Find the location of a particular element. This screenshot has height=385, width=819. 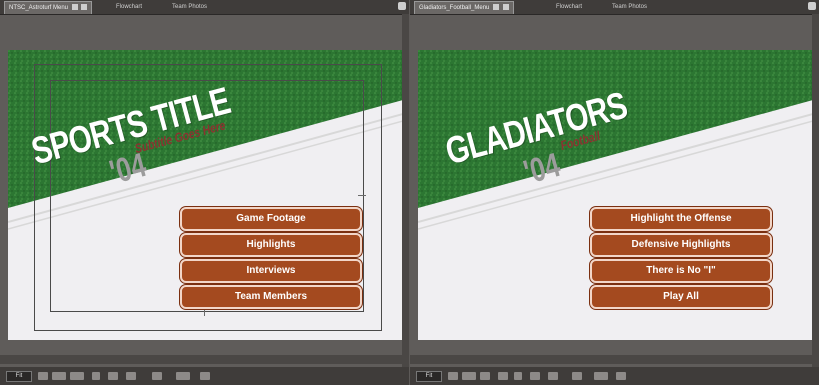

menu-button-2: Highlights is located at coordinates (271, 245).